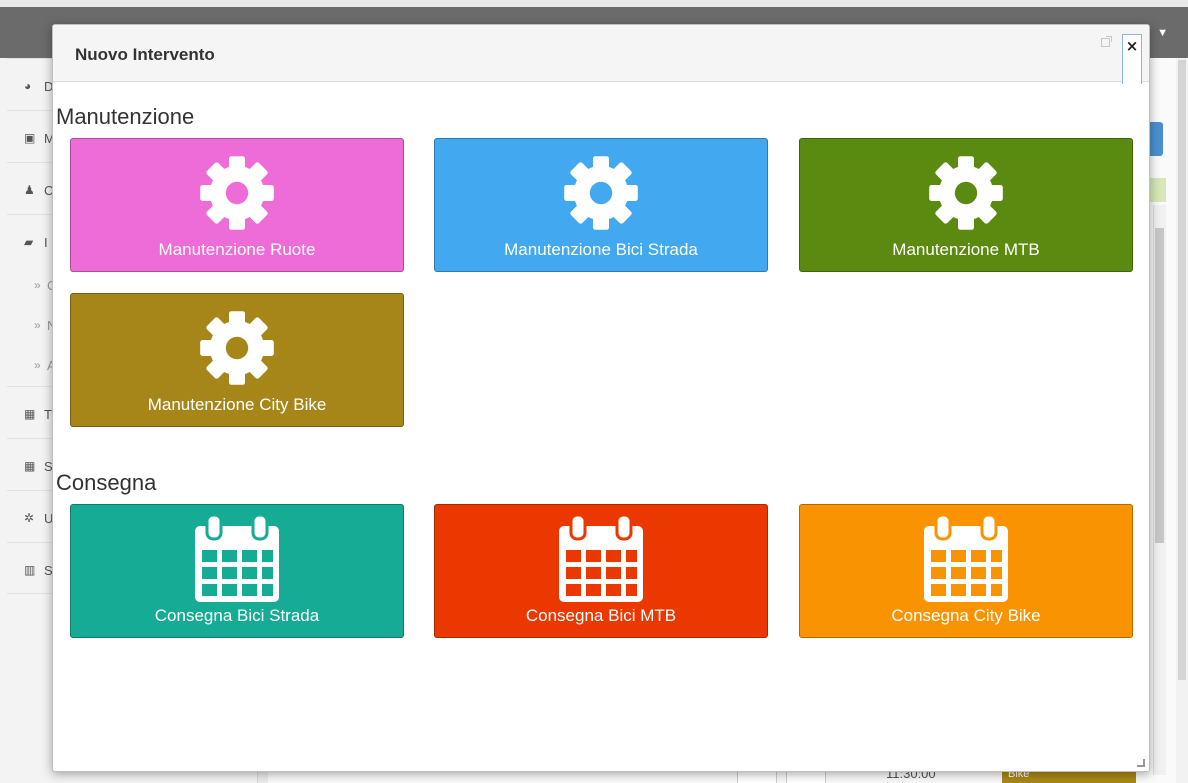  What do you see at coordinates (28, 86) in the screenshot?
I see `dashboard-icon: ◕` at bounding box center [28, 86].